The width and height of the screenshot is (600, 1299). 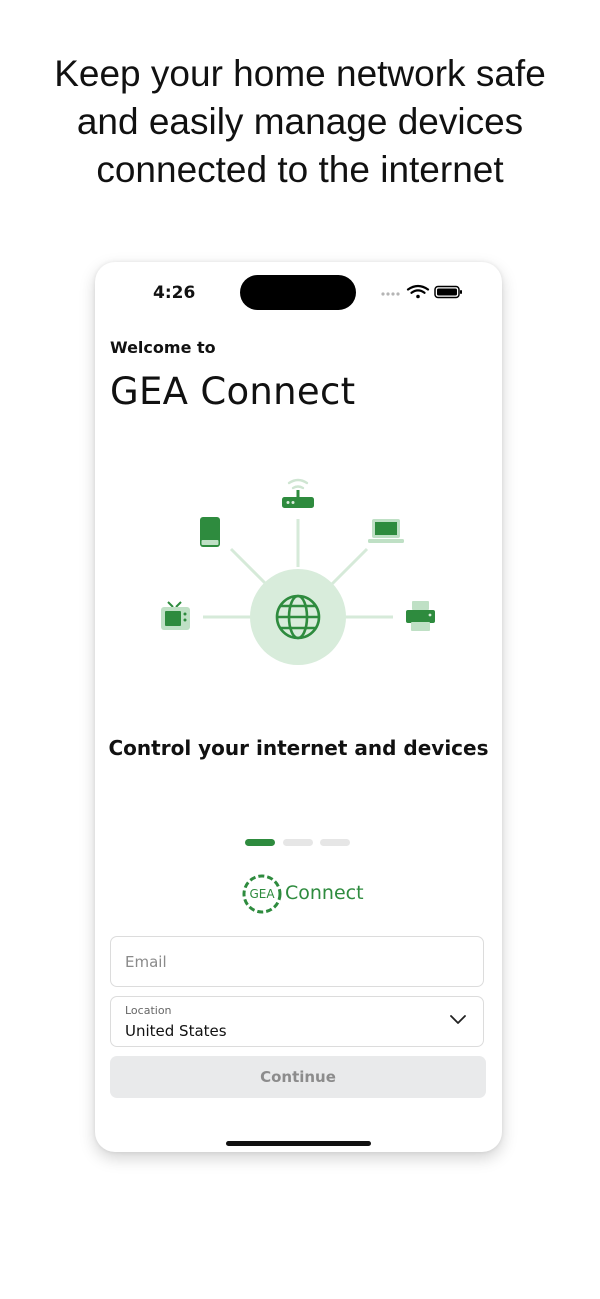 I want to click on status-icons, so click(x=421, y=291).